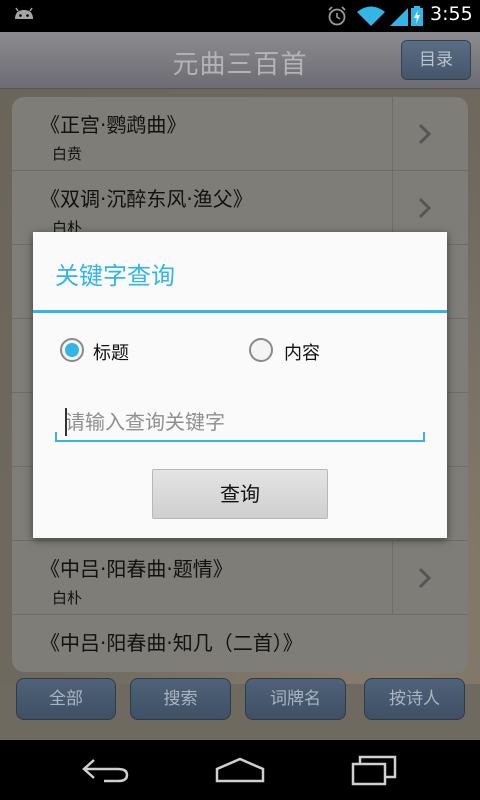  I want to click on status-bar: 3:55, so click(240, 16).